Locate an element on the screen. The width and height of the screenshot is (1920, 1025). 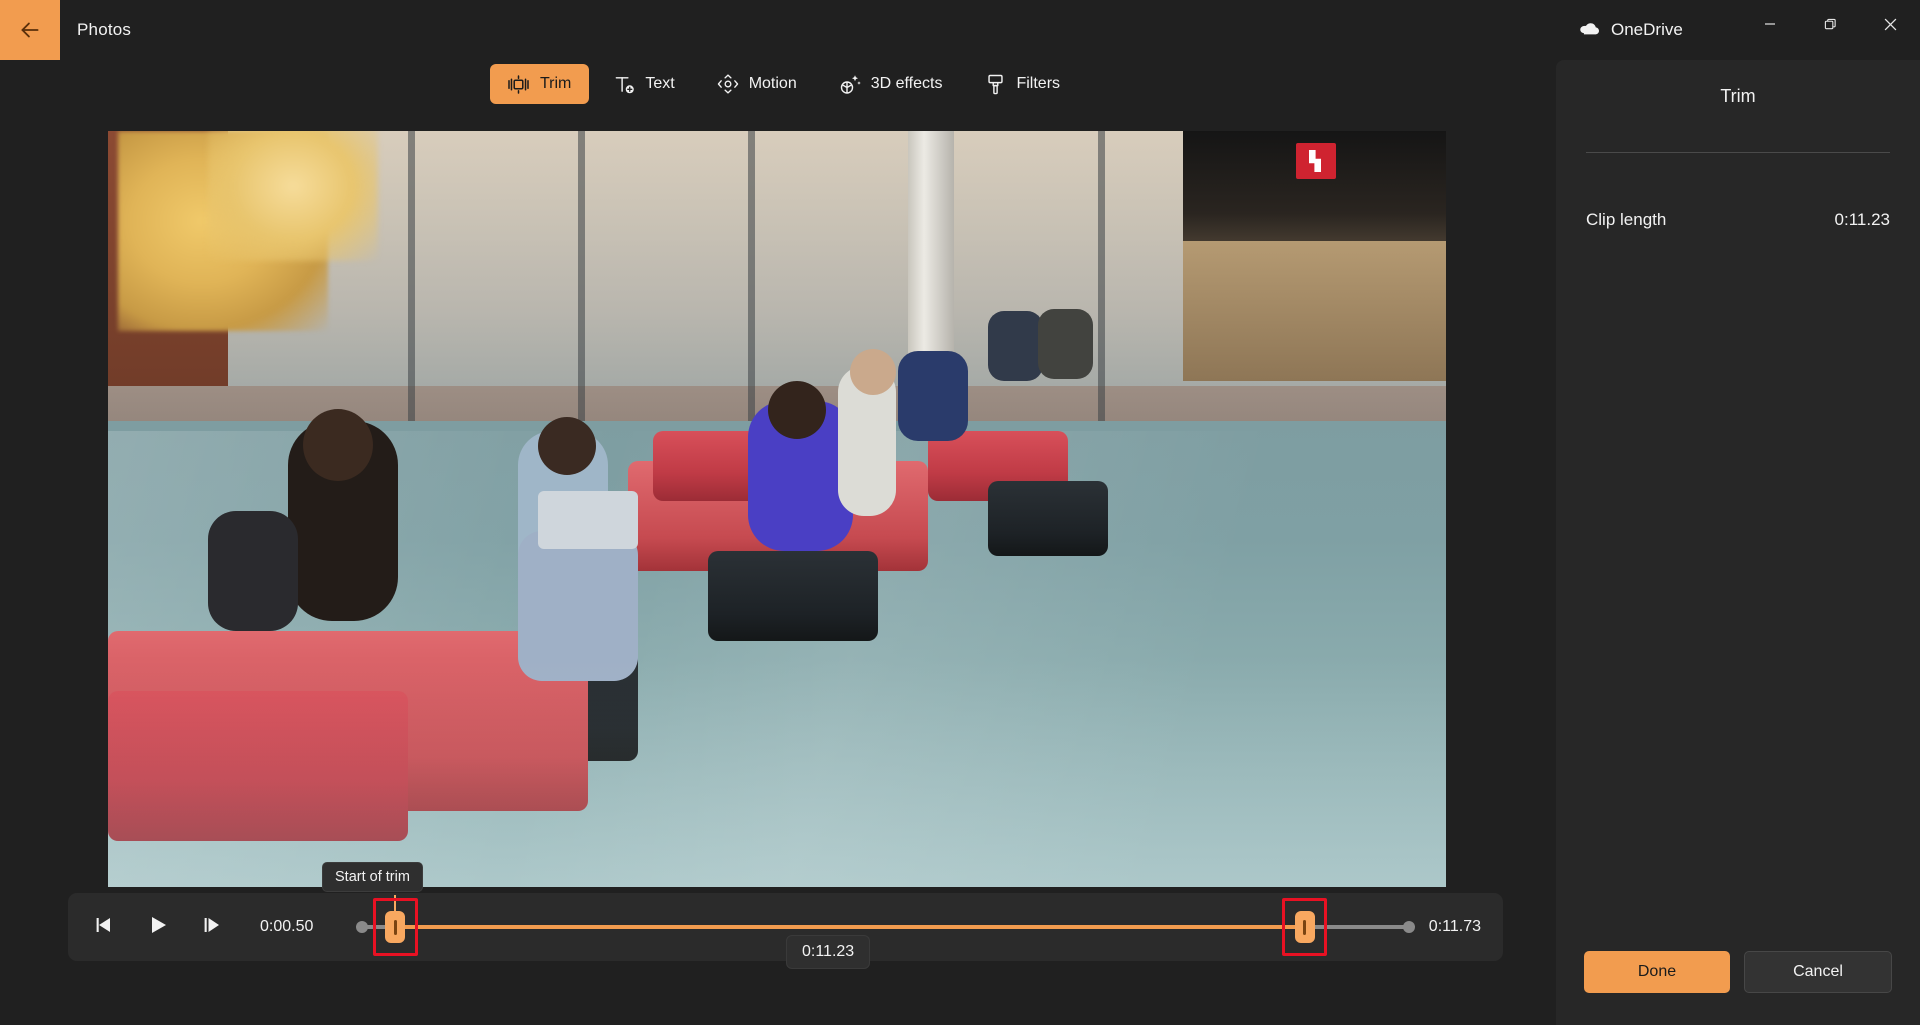
back-arrow-icon is located at coordinates (30, 30).